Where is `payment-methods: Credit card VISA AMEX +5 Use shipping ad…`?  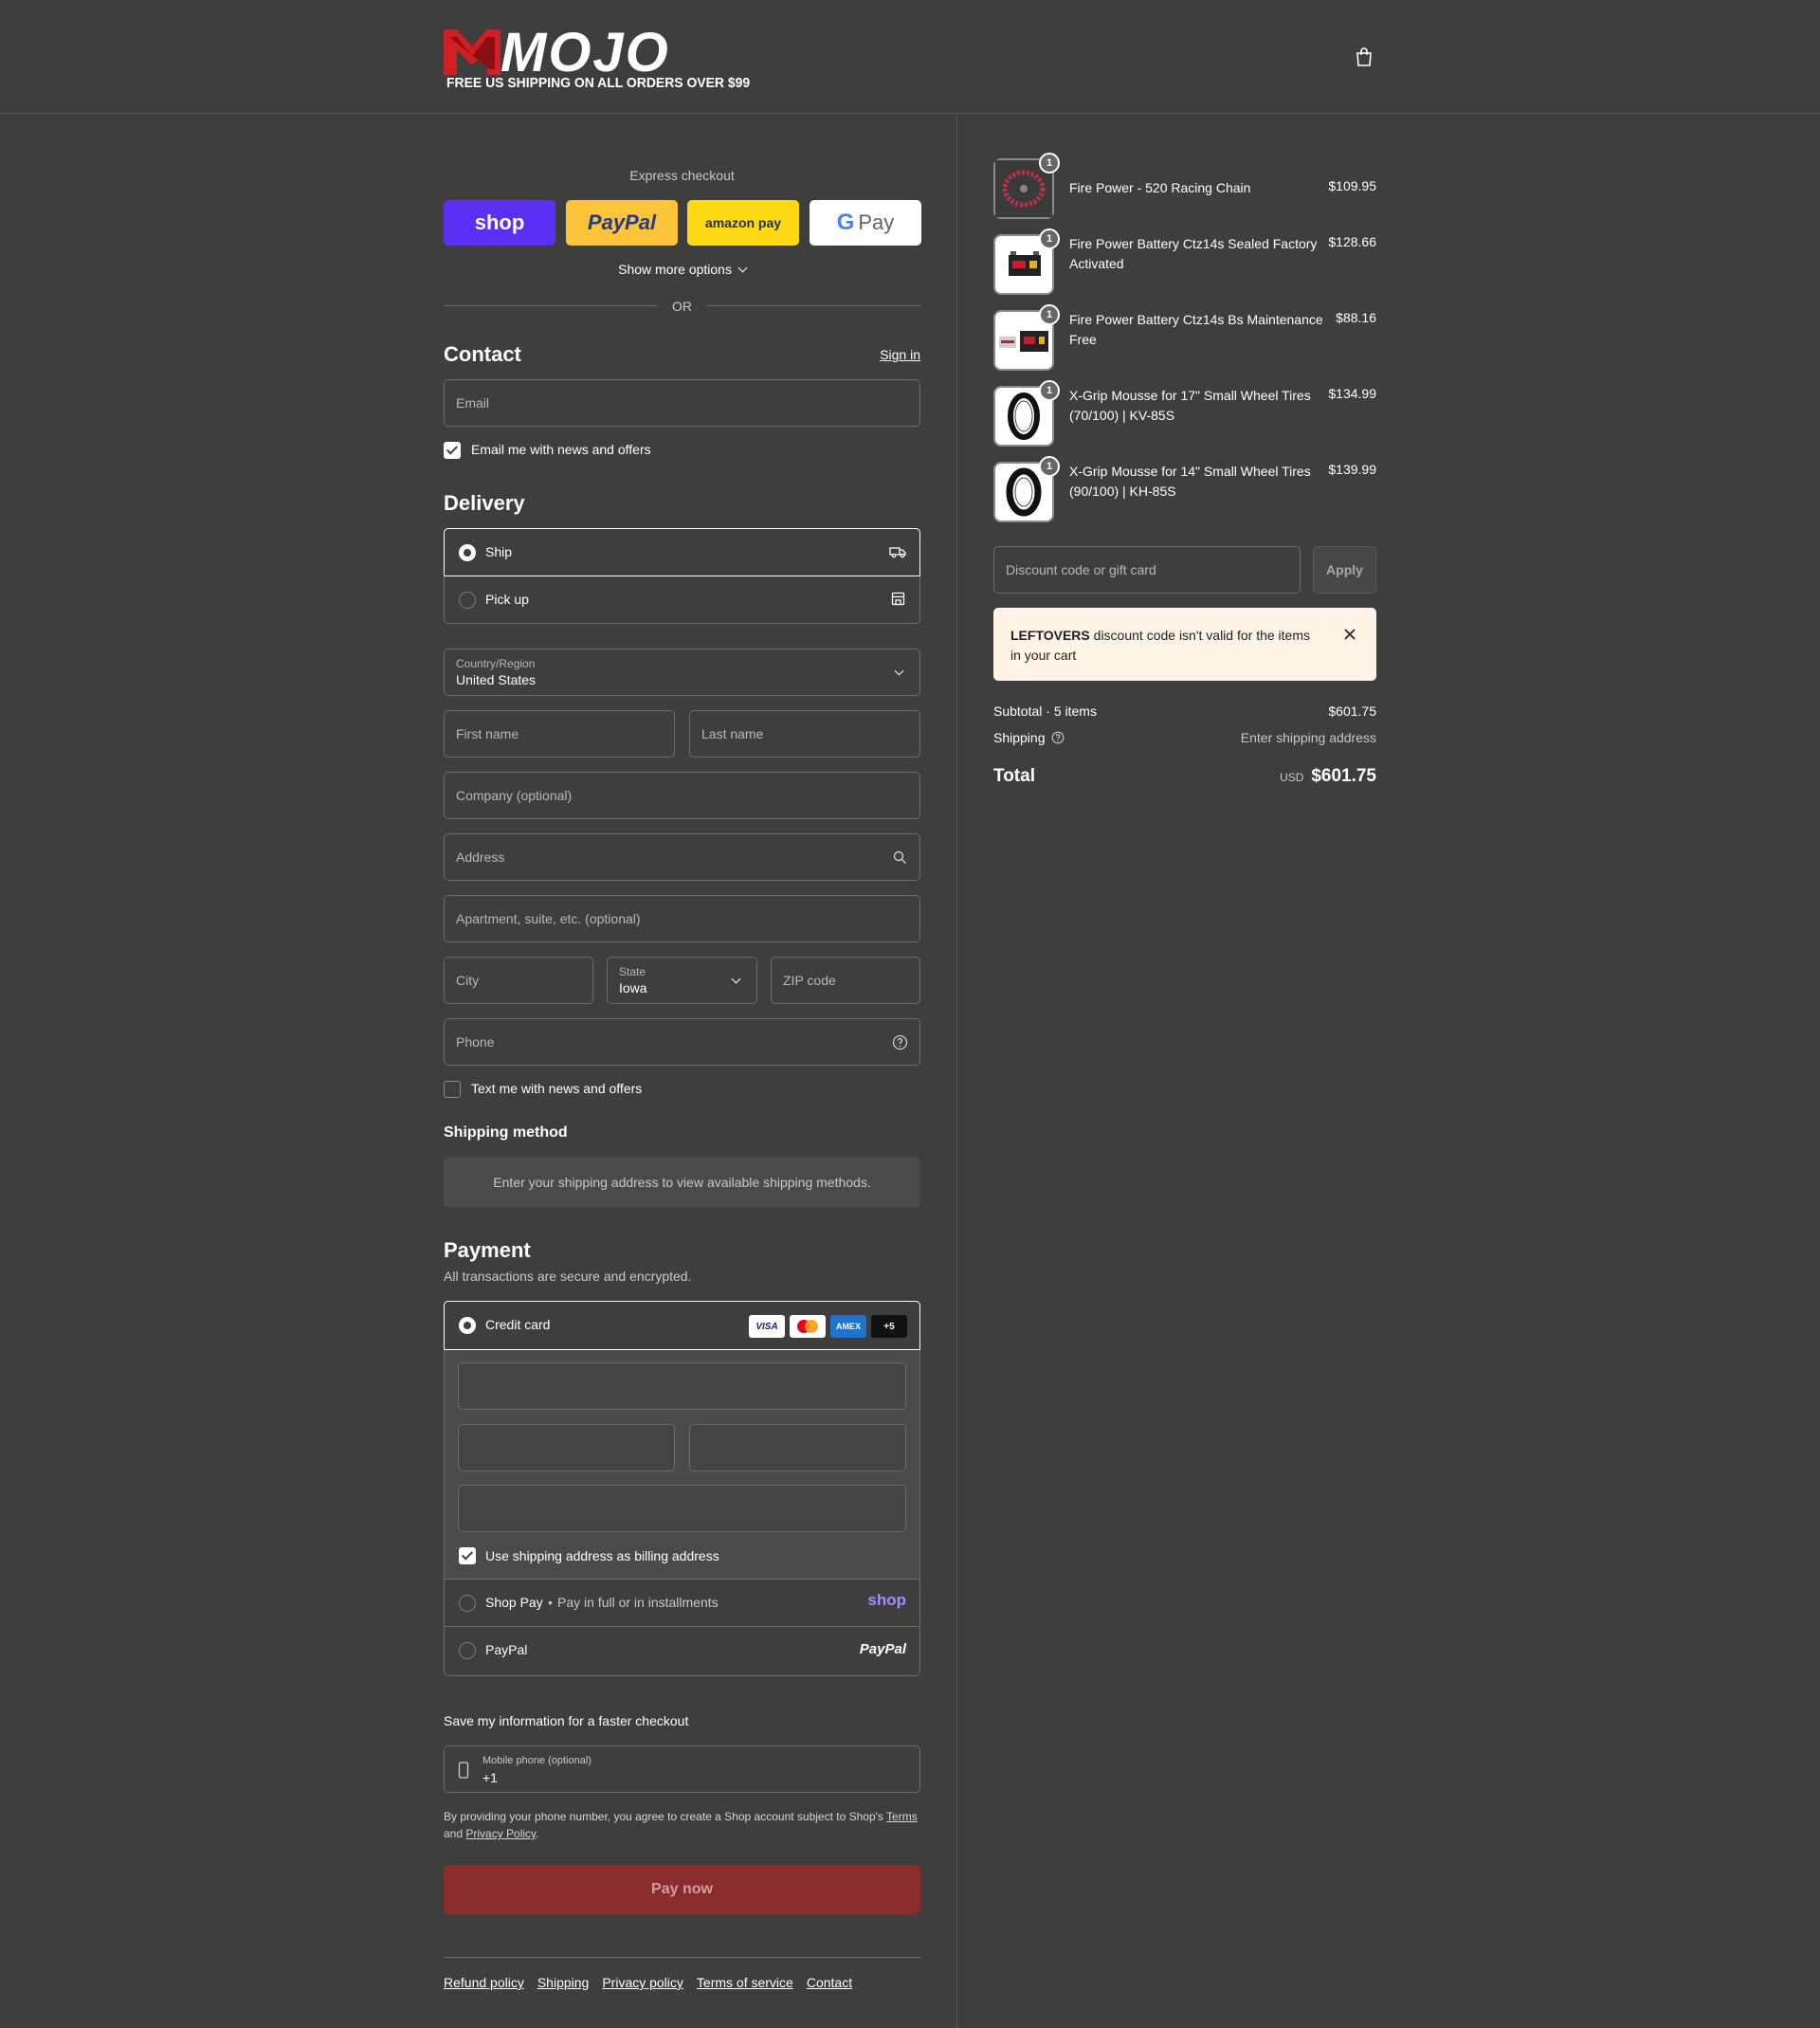 payment-methods: Credit card VISA AMEX +5 Use shipping ad… is located at coordinates (682, 1488).